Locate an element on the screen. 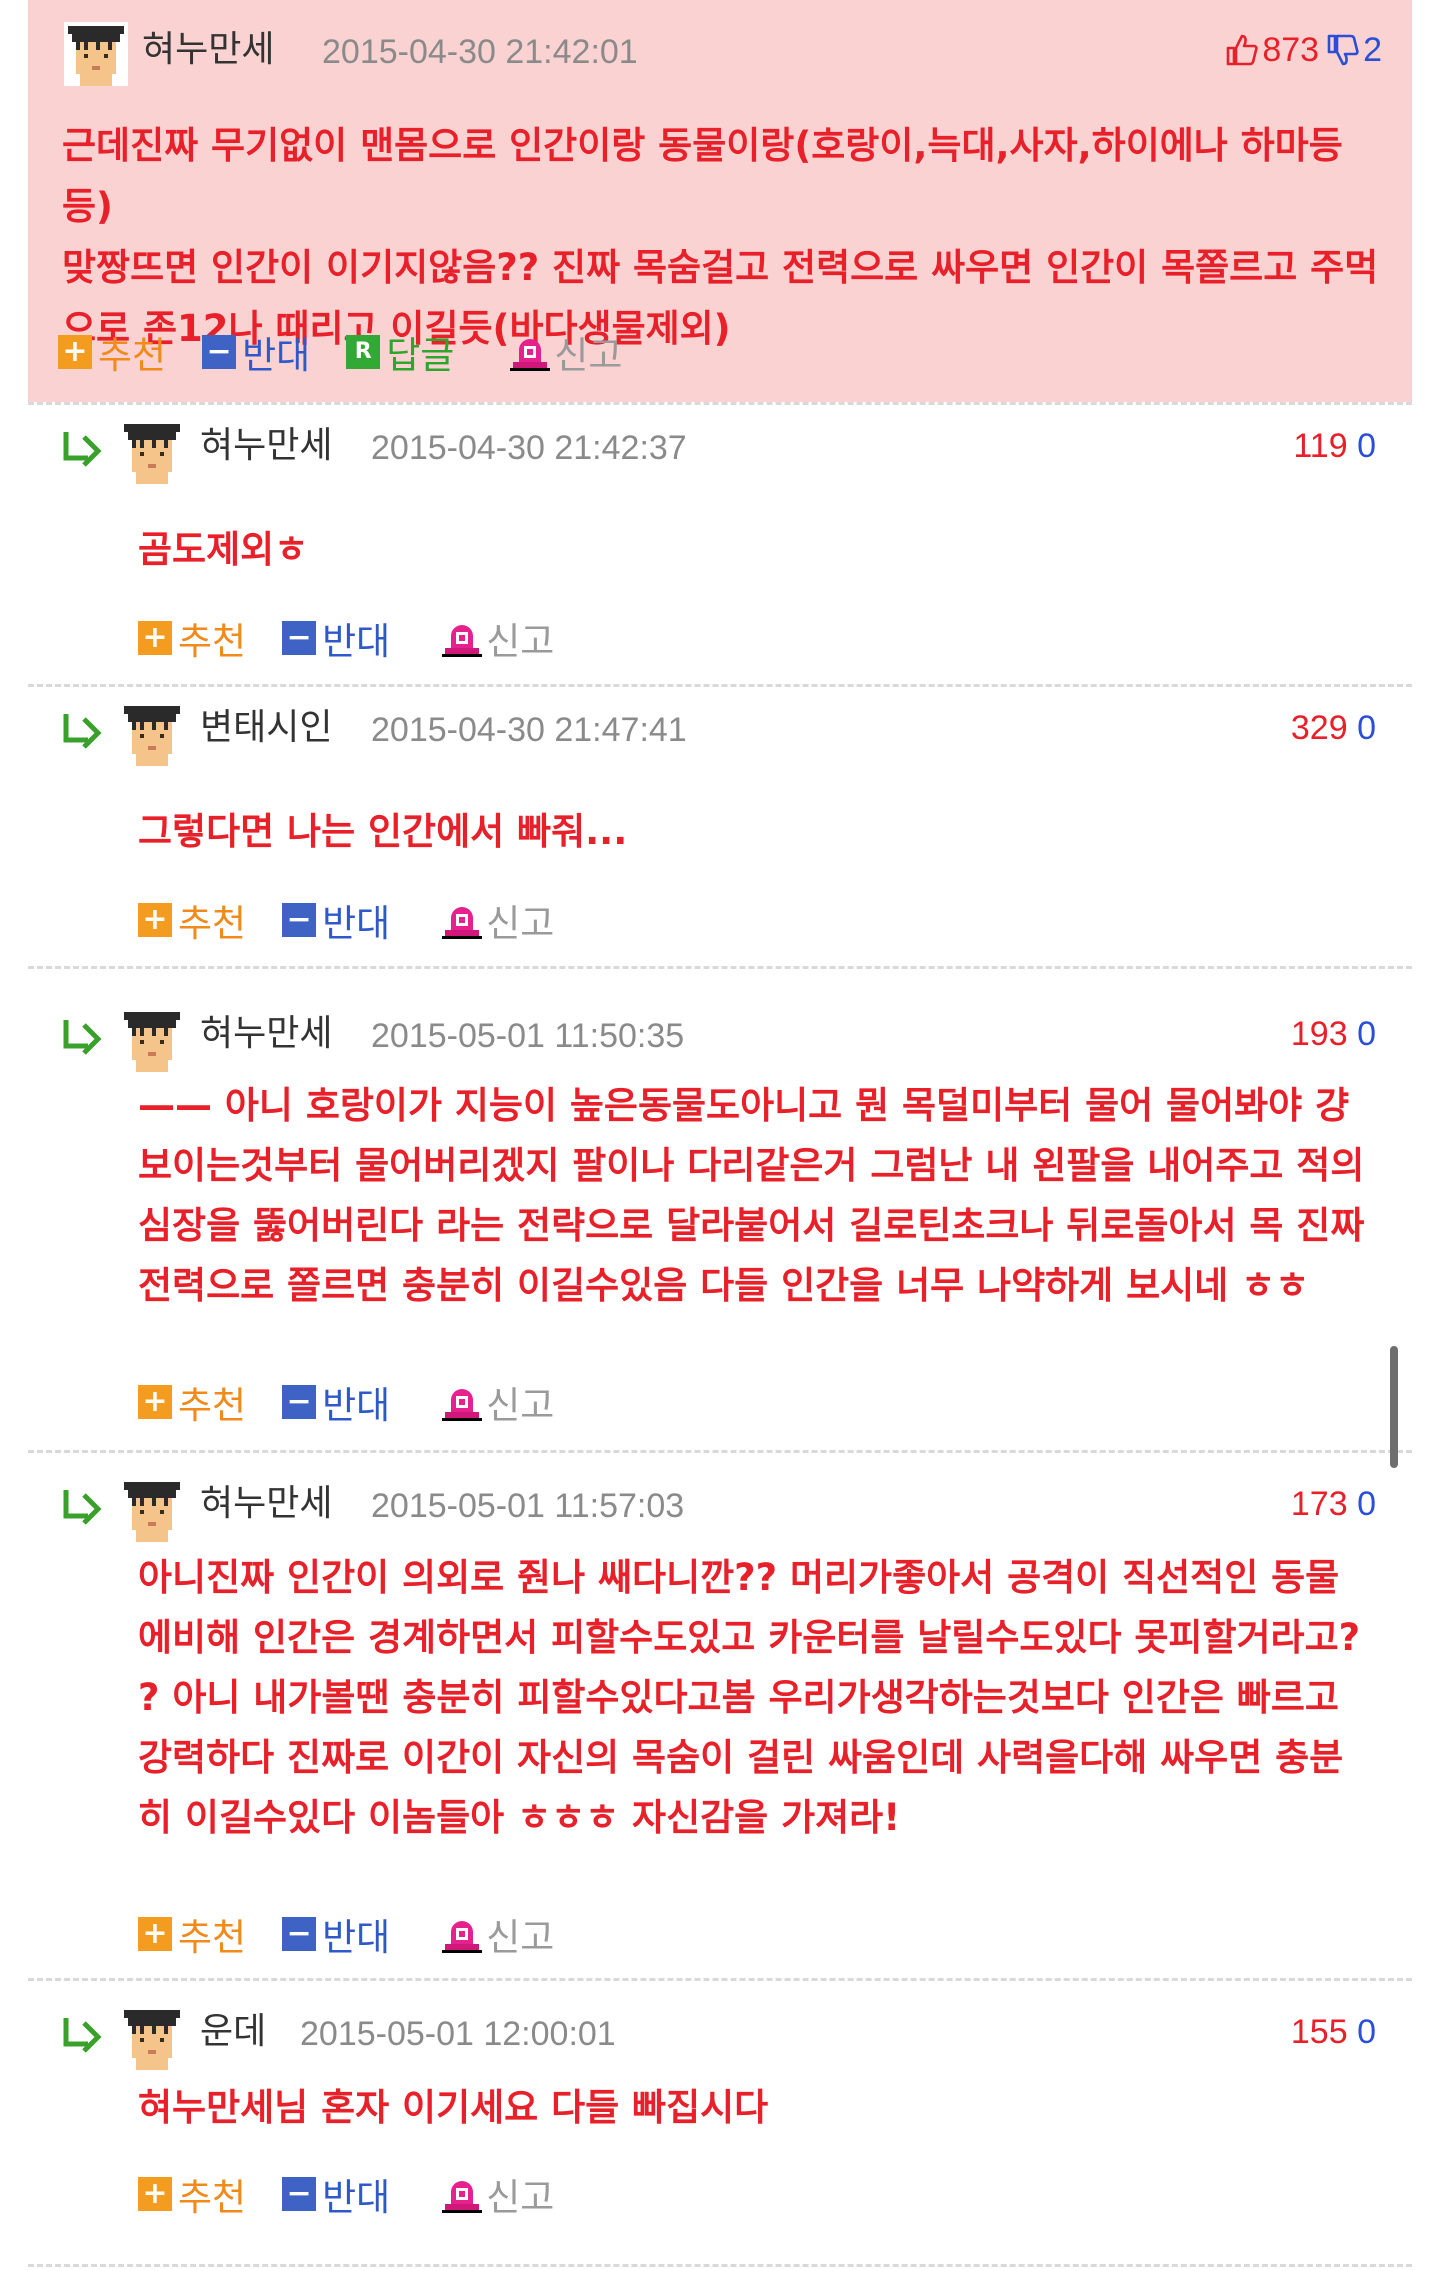 The width and height of the screenshot is (1440, 2271). post-actions: + 추천 − 반대 R 답글 신고 is located at coordinates (358, 353).